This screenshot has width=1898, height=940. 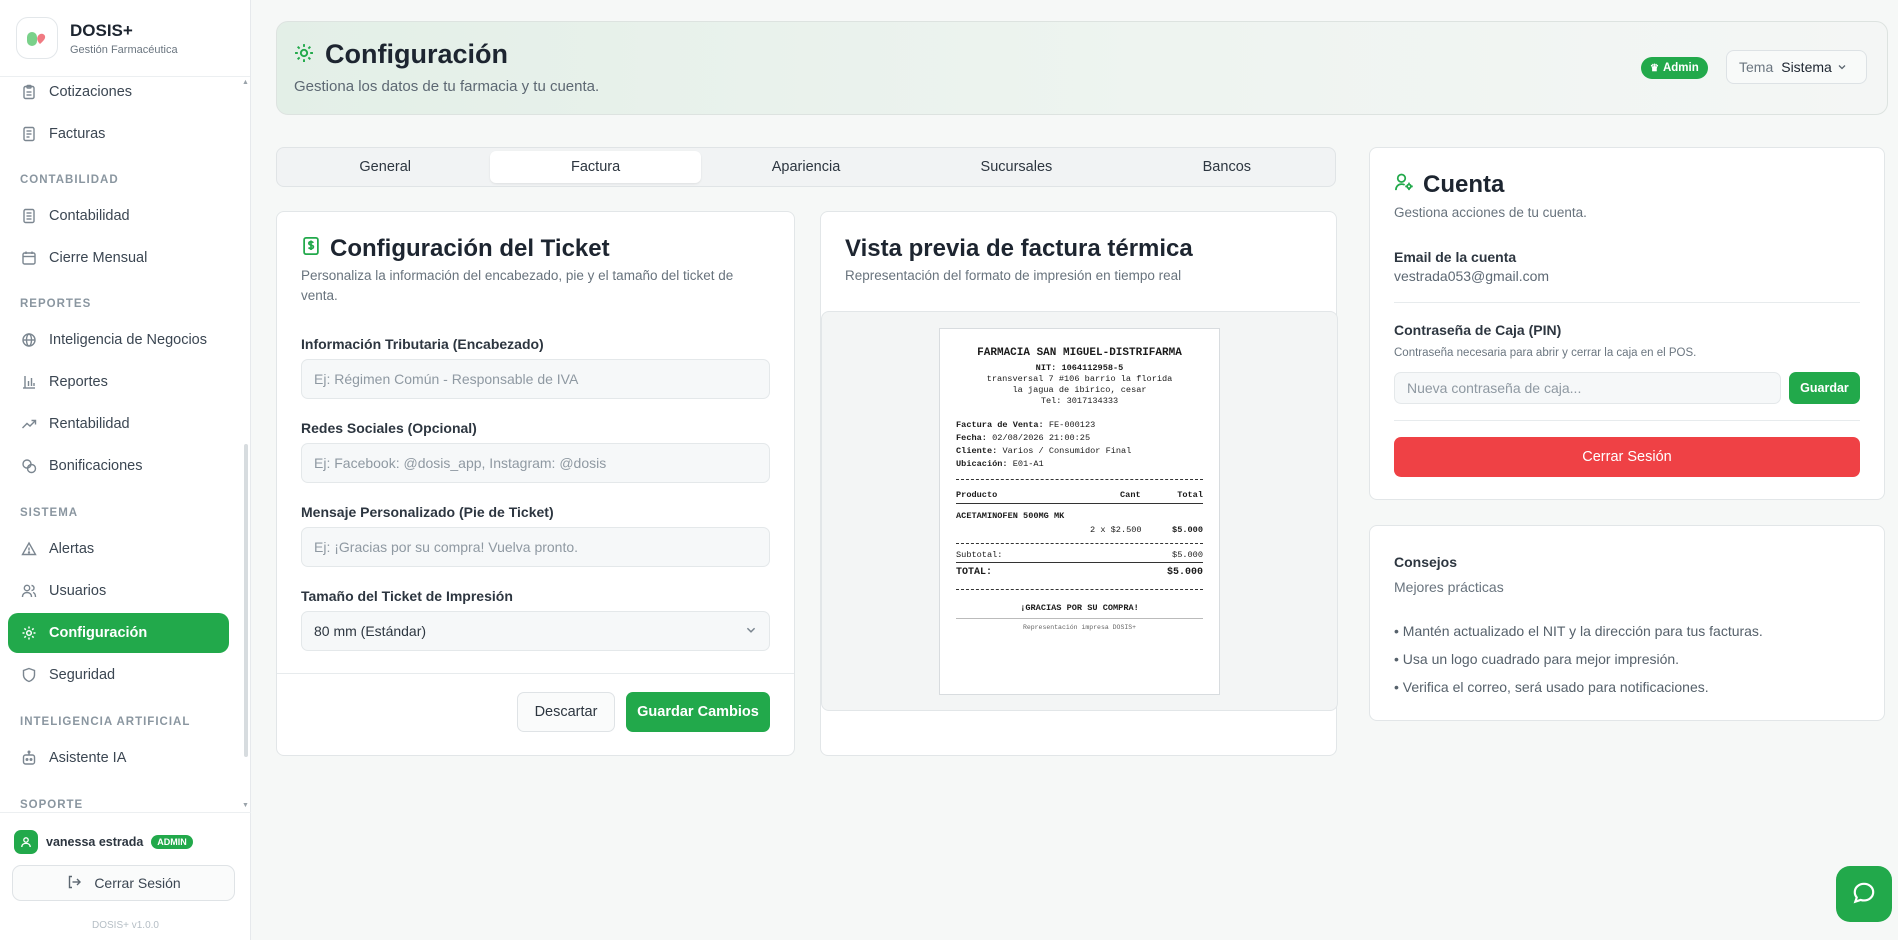 What do you see at coordinates (125, 925) in the screenshot?
I see `app-version: DOSIS+ v1.0.0` at bounding box center [125, 925].